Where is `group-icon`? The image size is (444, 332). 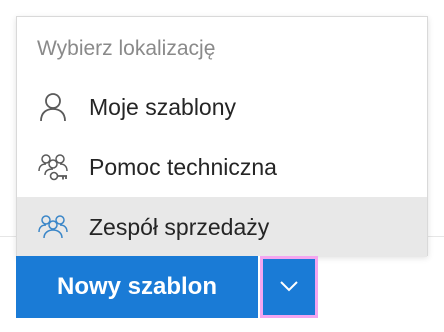
group-icon is located at coordinates (53, 227).